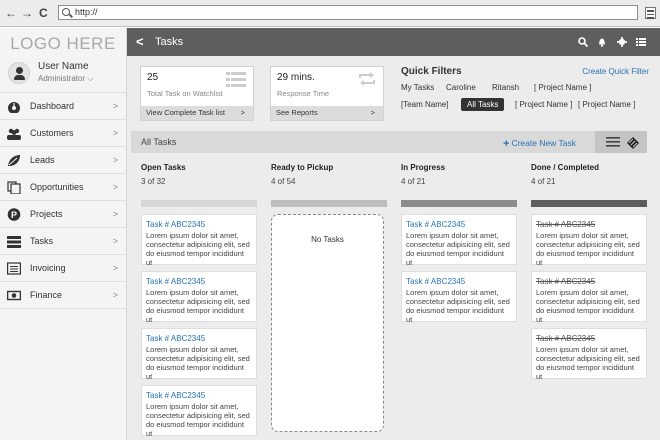 This screenshot has height=440, width=660. What do you see at coordinates (622, 42) in the screenshot?
I see `gear-icon` at bounding box center [622, 42].